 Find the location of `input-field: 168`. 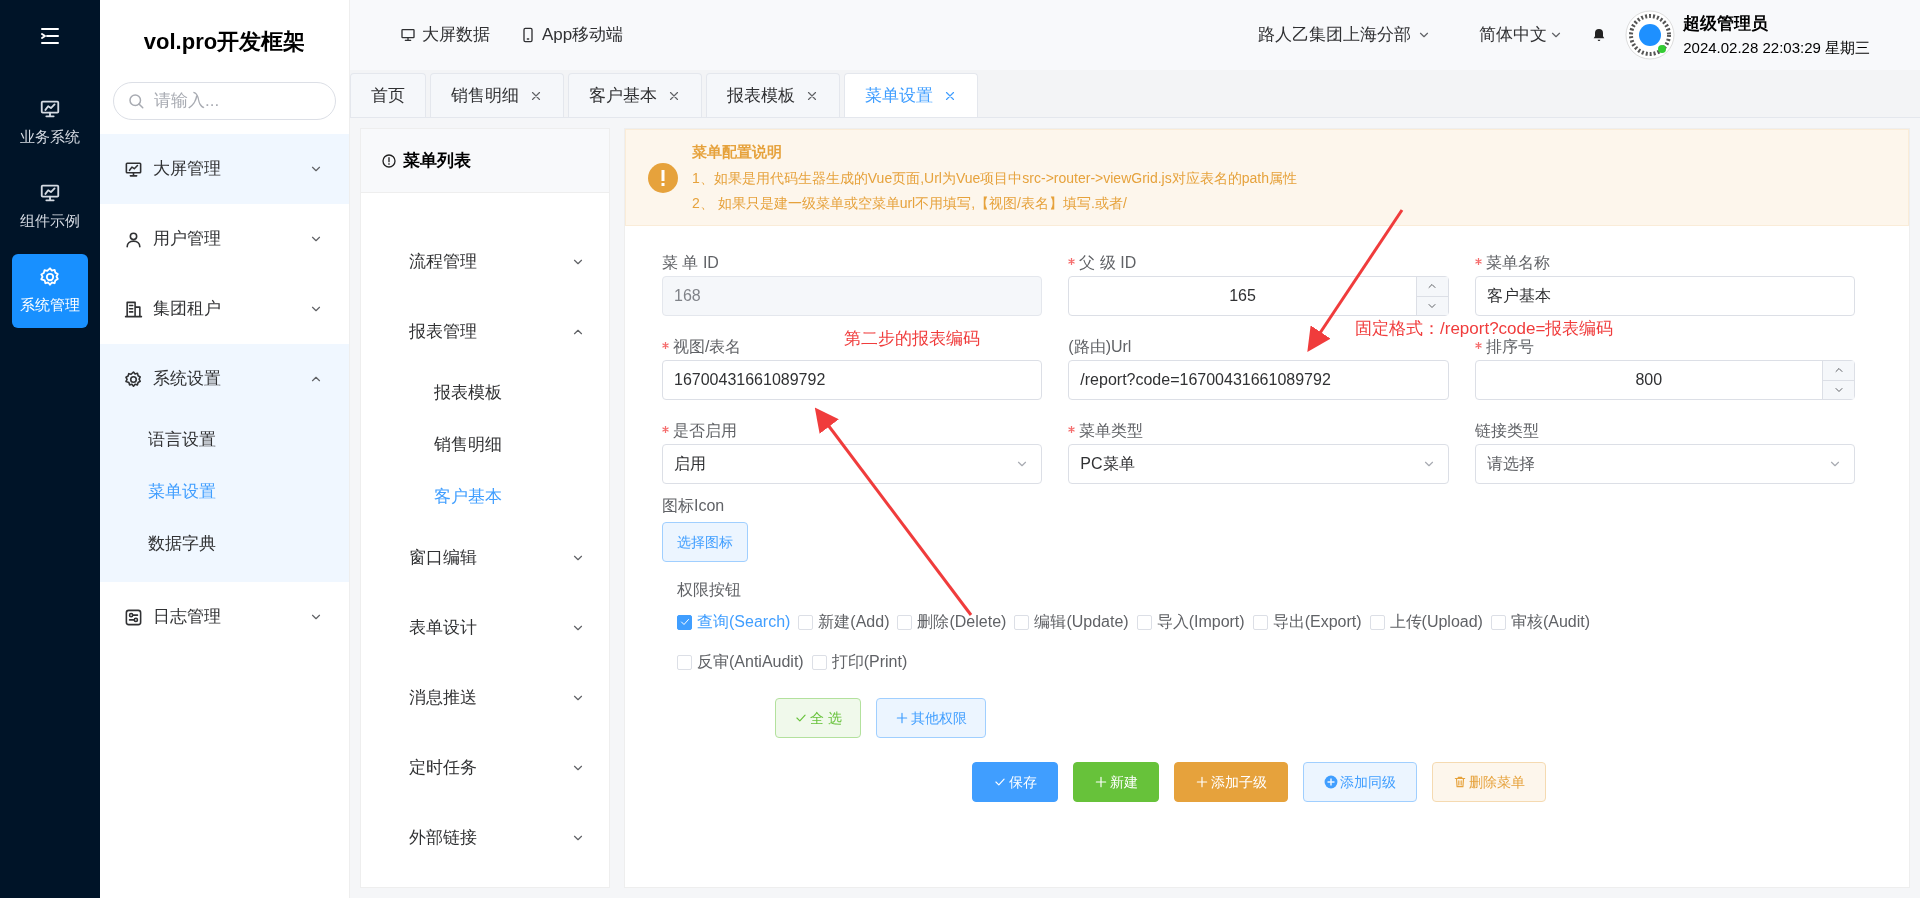

input-field: 168 is located at coordinates (852, 296).